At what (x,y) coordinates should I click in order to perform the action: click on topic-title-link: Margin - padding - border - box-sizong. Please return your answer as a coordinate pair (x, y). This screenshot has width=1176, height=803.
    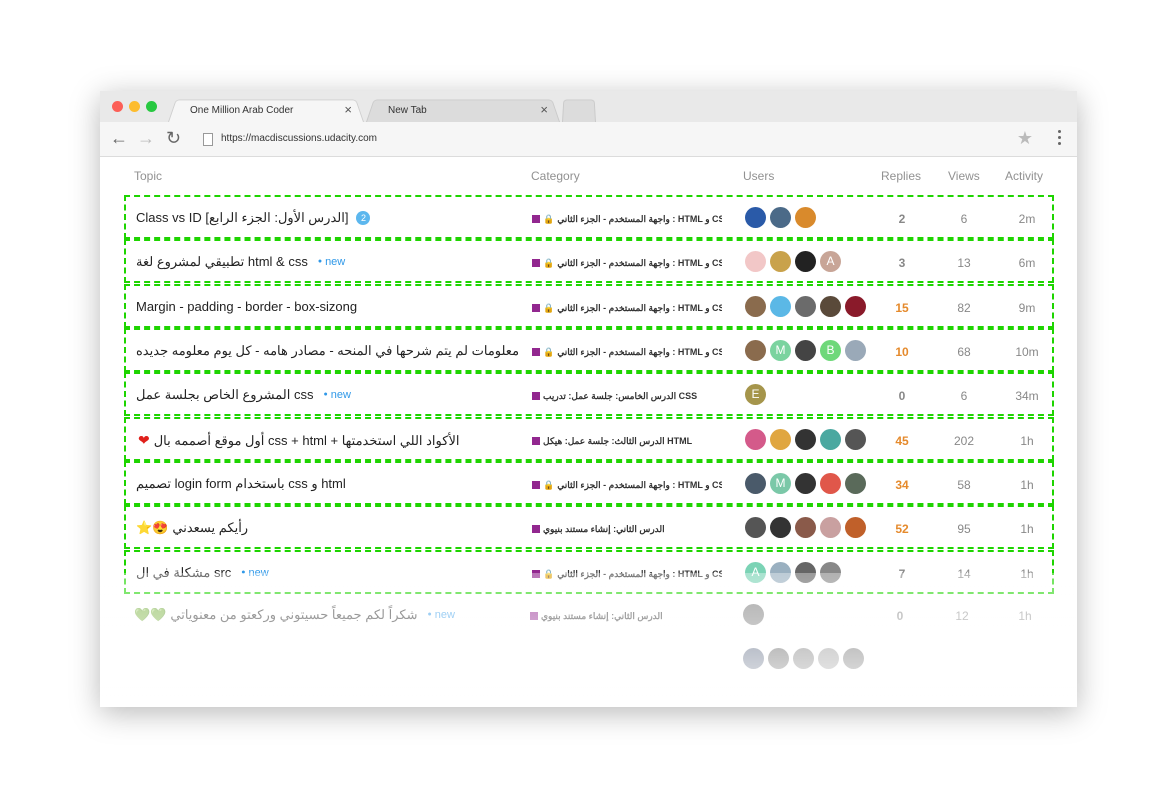
    Looking at the image, I should click on (246, 306).